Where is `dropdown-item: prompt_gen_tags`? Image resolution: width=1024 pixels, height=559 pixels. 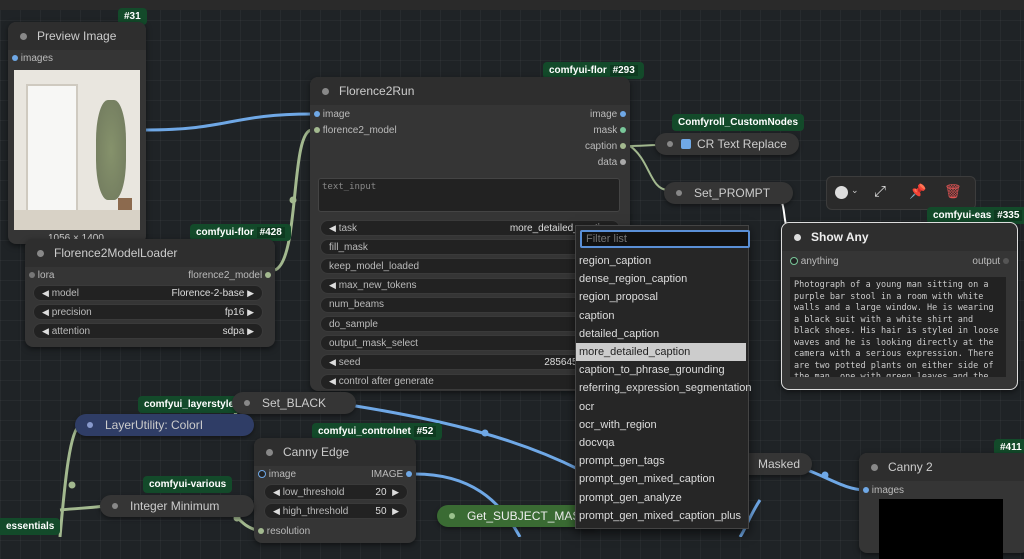 dropdown-item: prompt_gen_tags is located at coordinates (661, 461).